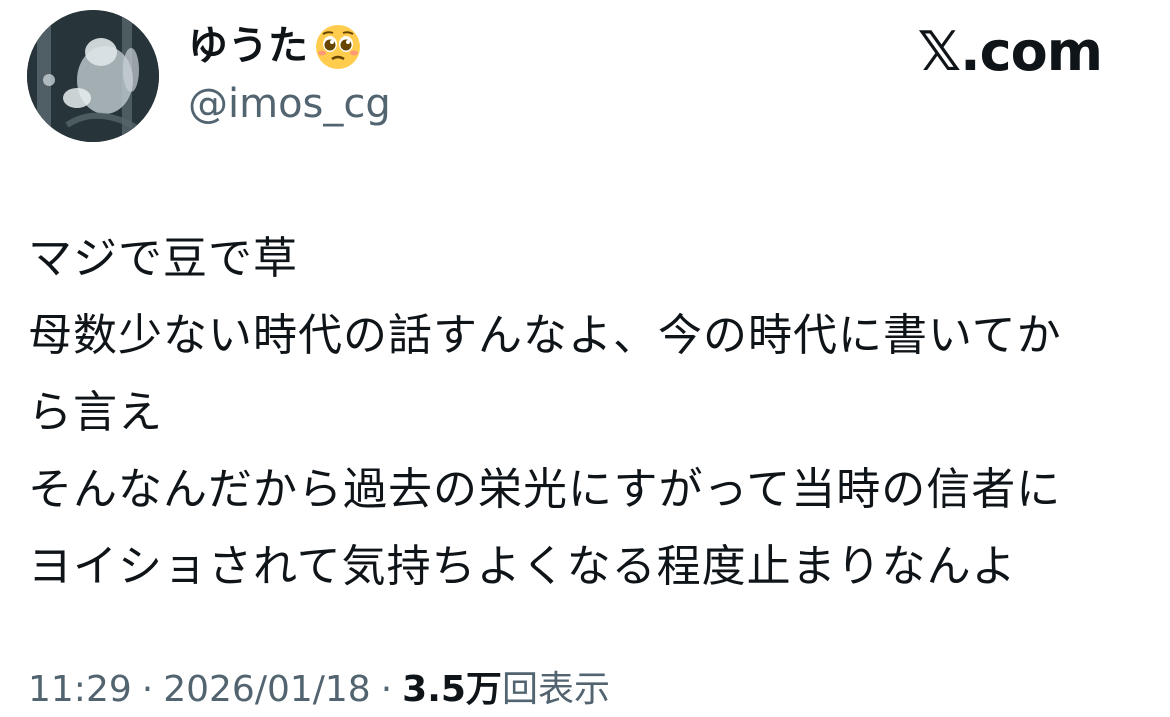 This screenshot has width=1170, height=717. Describe the element at coordinates (338, 46) in the screenshot. I see `pleading-face-emoji-icon` at that location.